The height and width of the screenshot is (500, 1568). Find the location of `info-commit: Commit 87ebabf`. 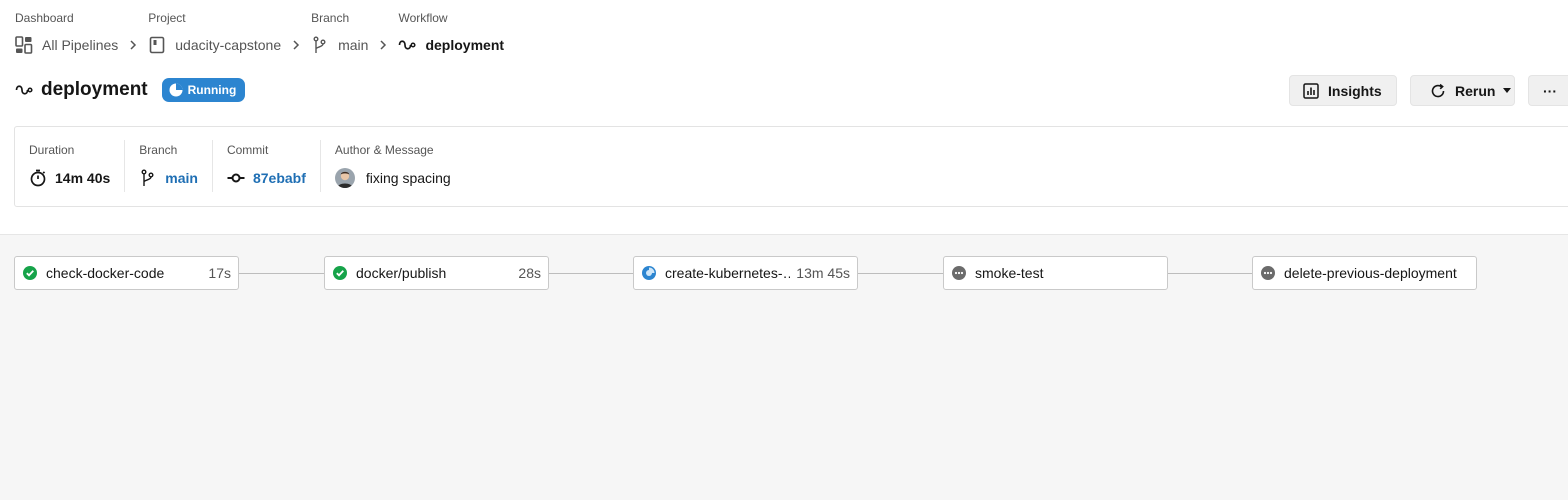

info-commit: Commit 87ebabf is located at coordinates (267, 166).